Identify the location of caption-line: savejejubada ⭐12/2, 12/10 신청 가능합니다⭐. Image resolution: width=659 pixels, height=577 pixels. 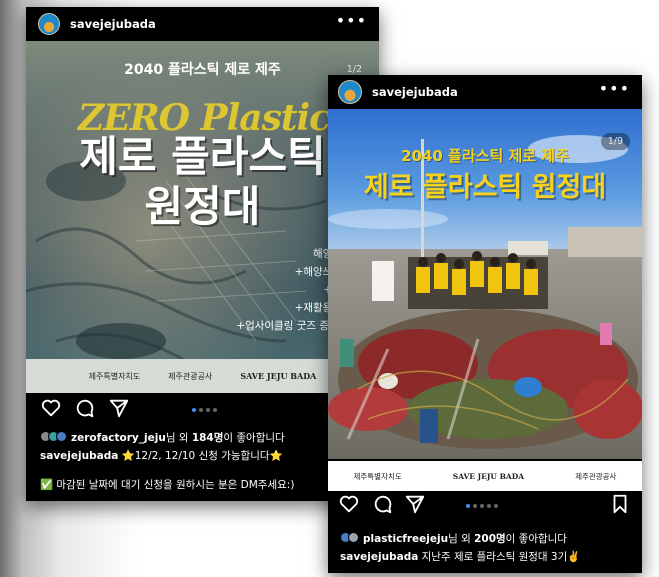
(206, 455).